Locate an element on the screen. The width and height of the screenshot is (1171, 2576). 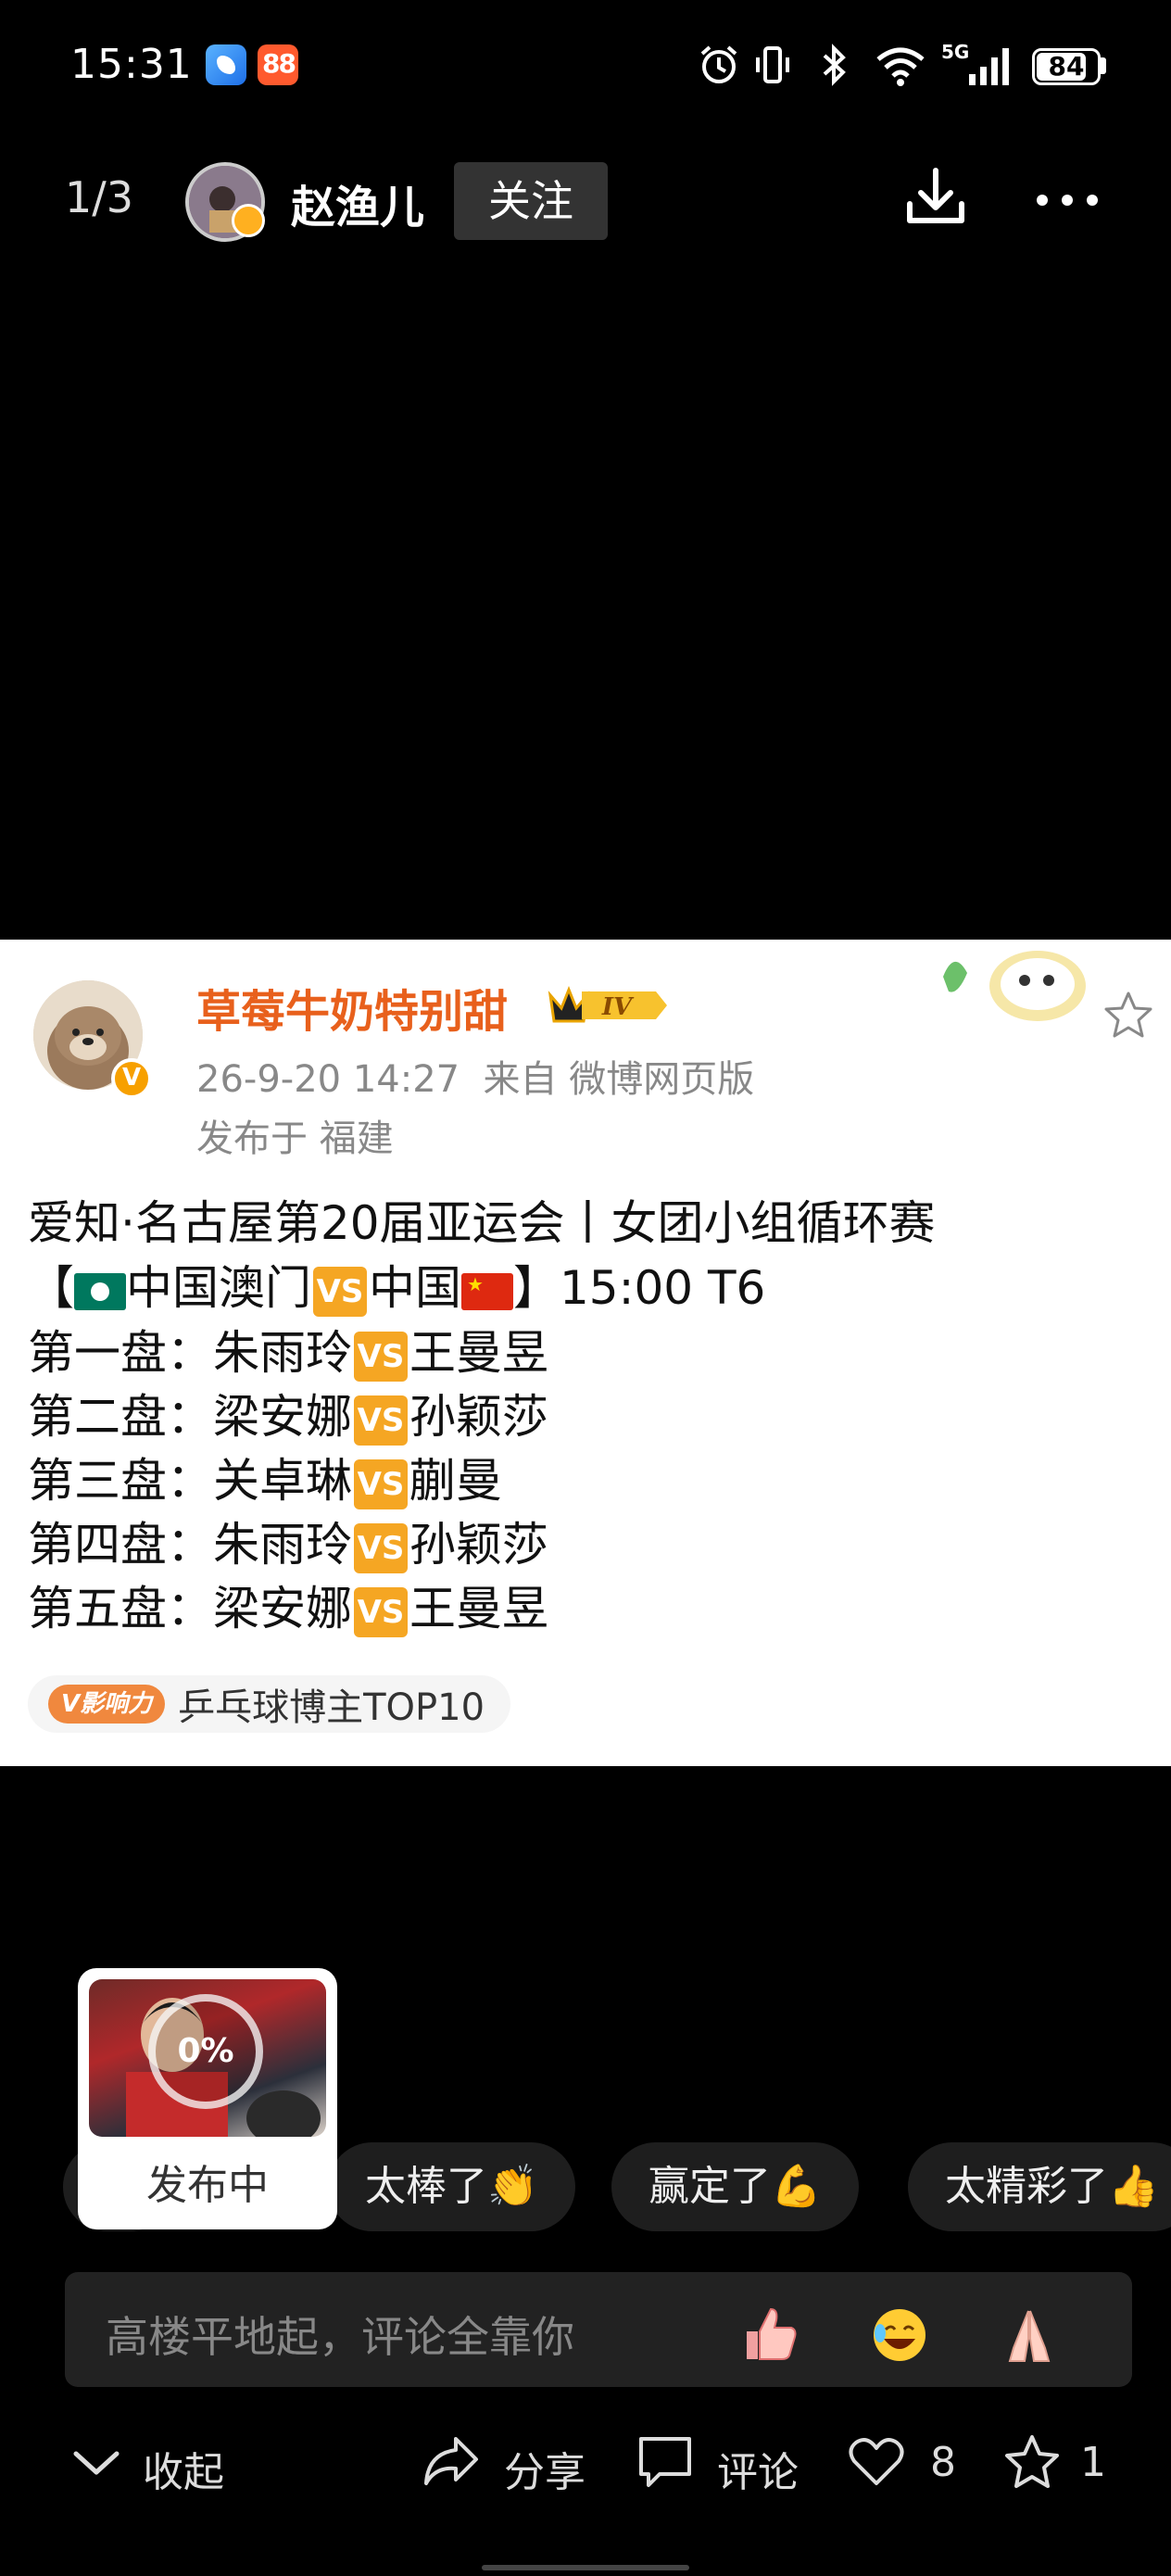
like-heart-icon is located at coordinates (877, 2461).